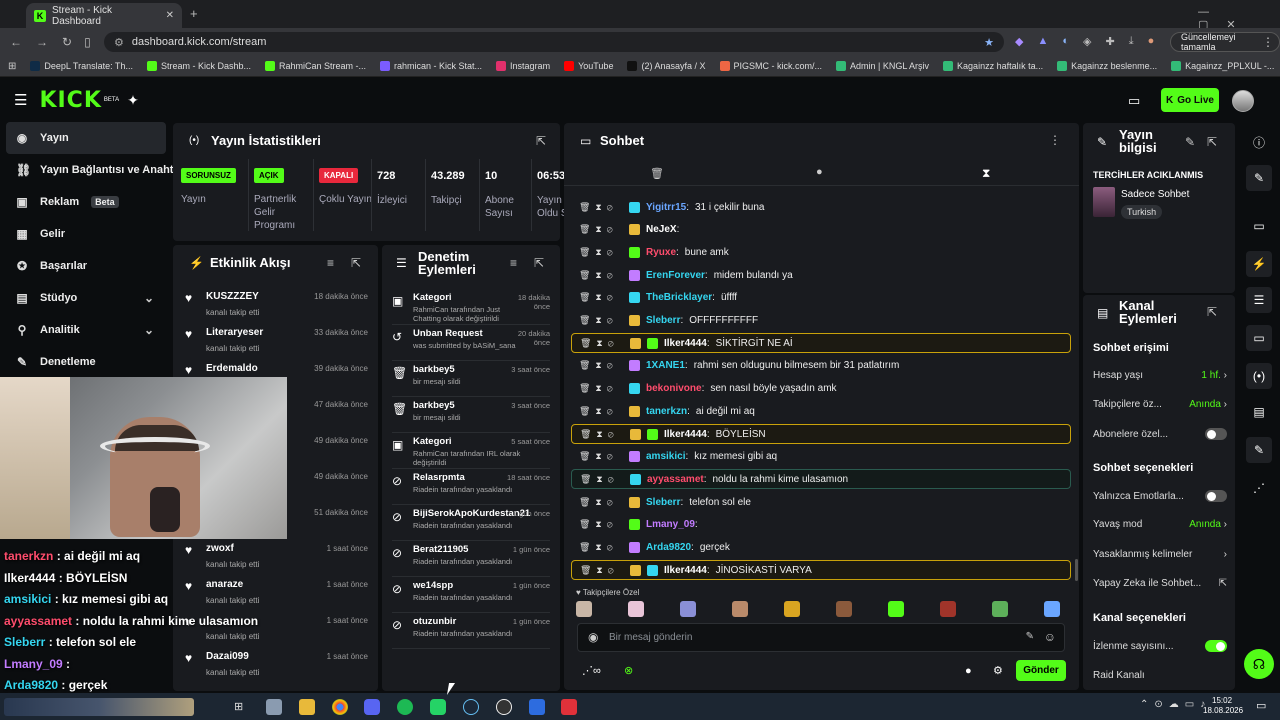 The width and height of the screenshot is (1280, 720). What do you see at coordinates (968, 671) in the screenshot?
I see `chat-users-icon: ●` at bounding box center [968, 671].